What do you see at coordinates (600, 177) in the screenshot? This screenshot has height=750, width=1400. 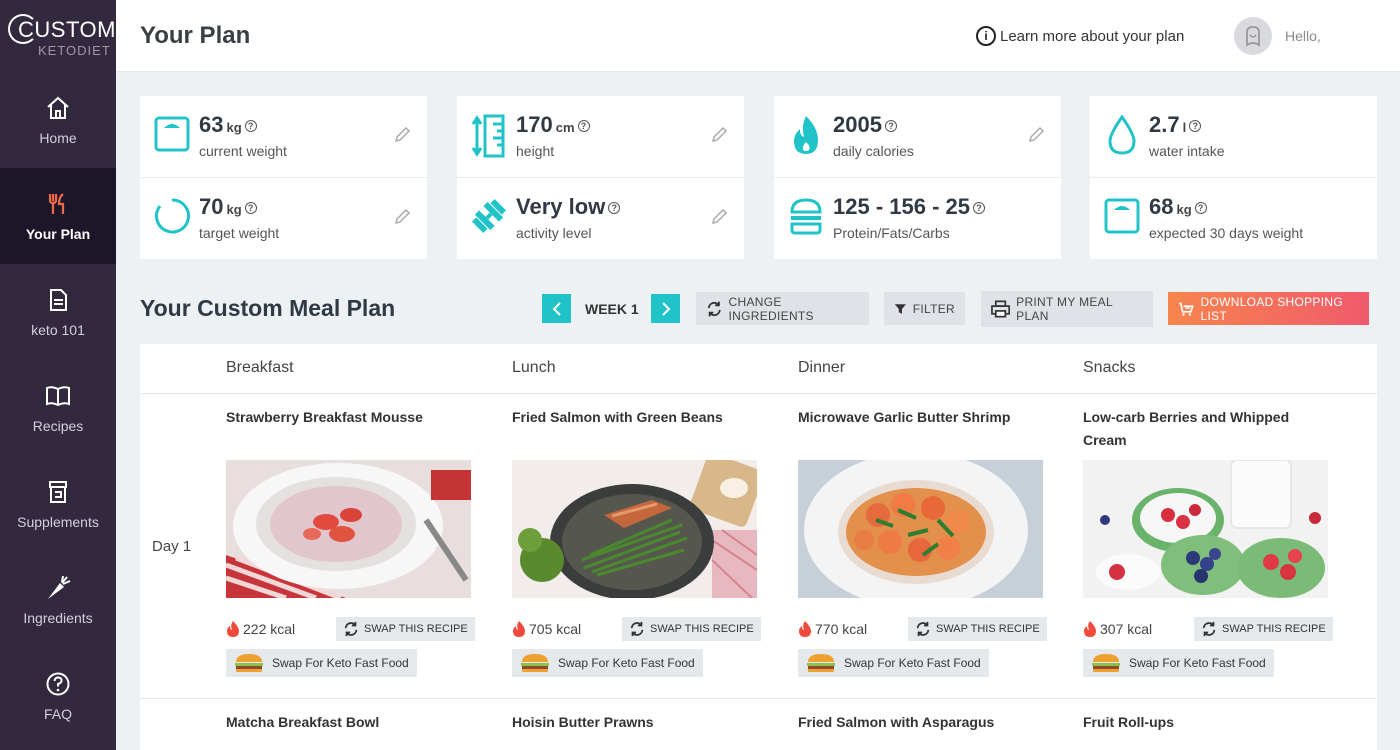 I see `stat-card-body: 170 cm? height Very low? activity level` at bounding box center [600, 177].